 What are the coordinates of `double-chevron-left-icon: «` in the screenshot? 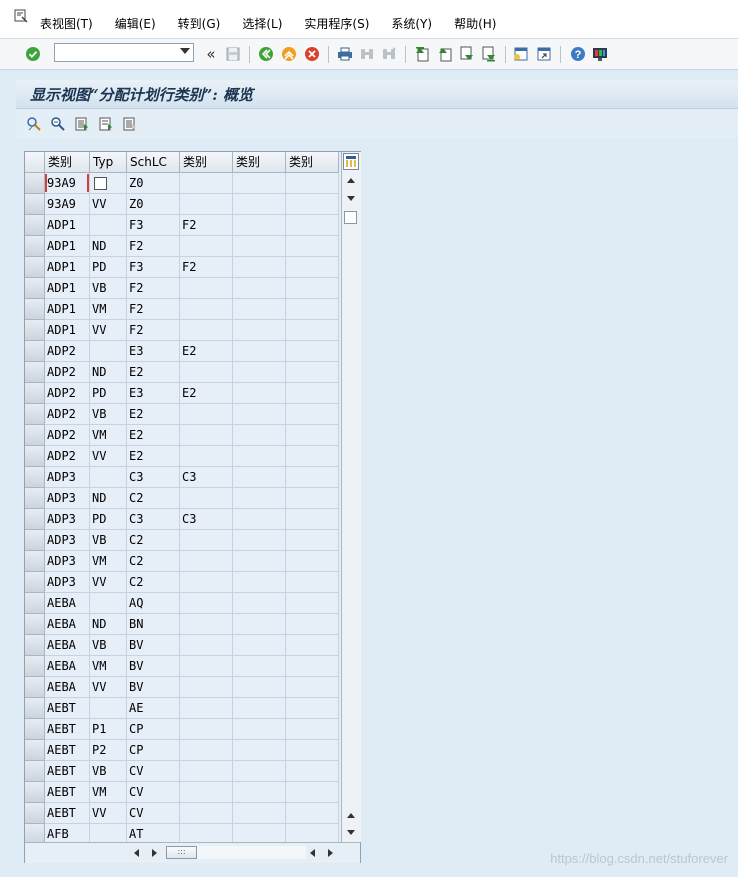 It's located at (211, 54).